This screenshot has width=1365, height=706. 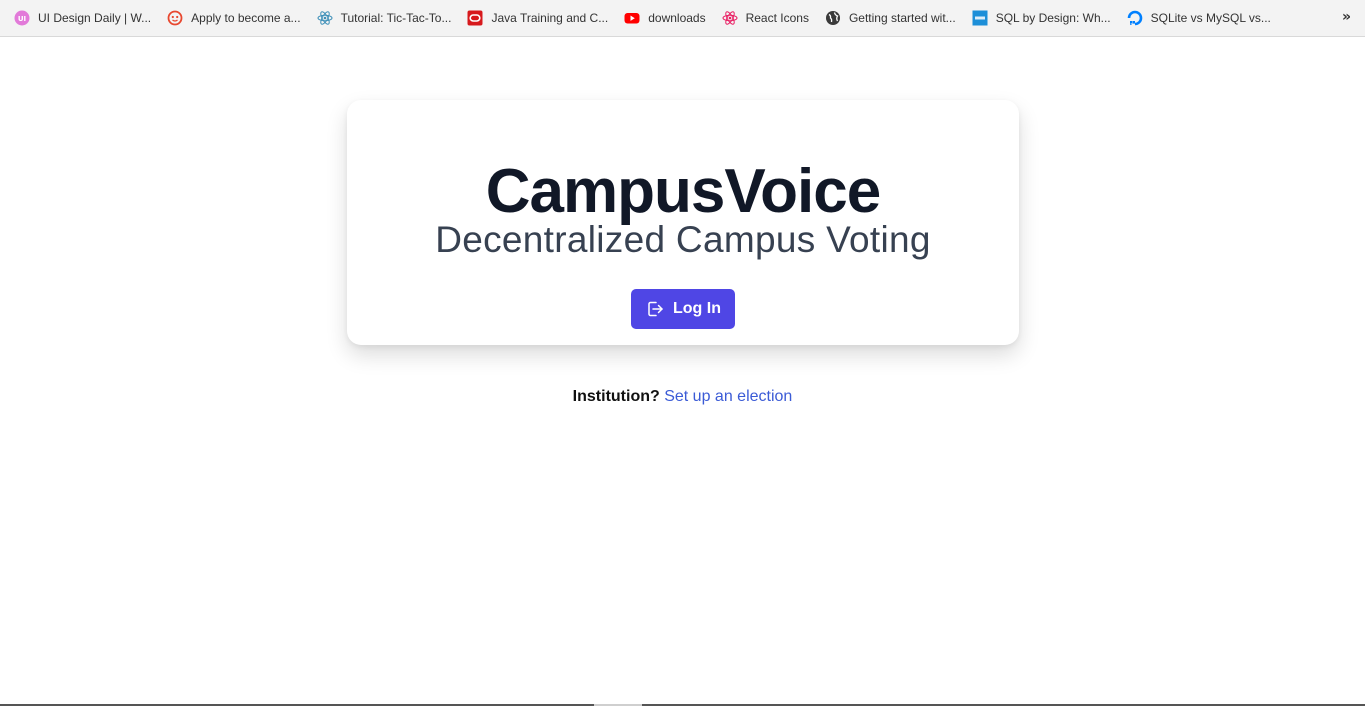 I want to click on app-subtitle: Decentralized Campus Voting, so click(x=683, y=239).